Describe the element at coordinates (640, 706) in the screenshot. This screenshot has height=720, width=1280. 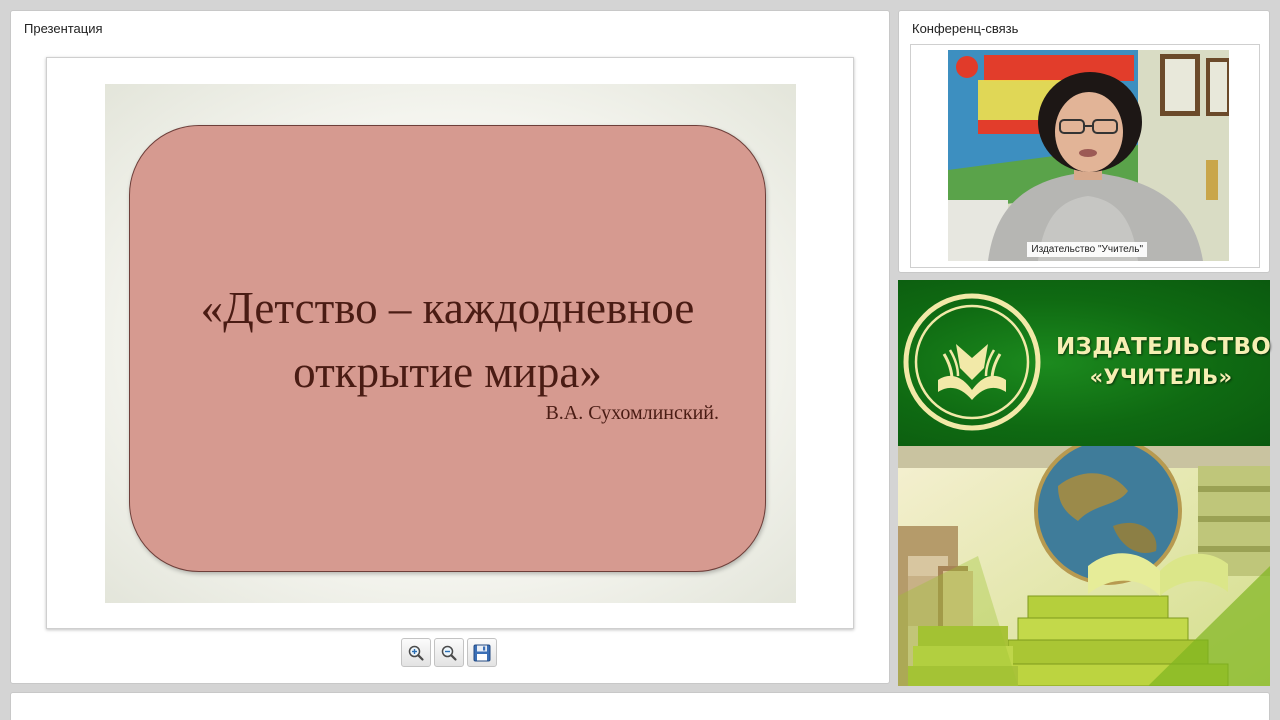
I see `bottom-panel` at that location.